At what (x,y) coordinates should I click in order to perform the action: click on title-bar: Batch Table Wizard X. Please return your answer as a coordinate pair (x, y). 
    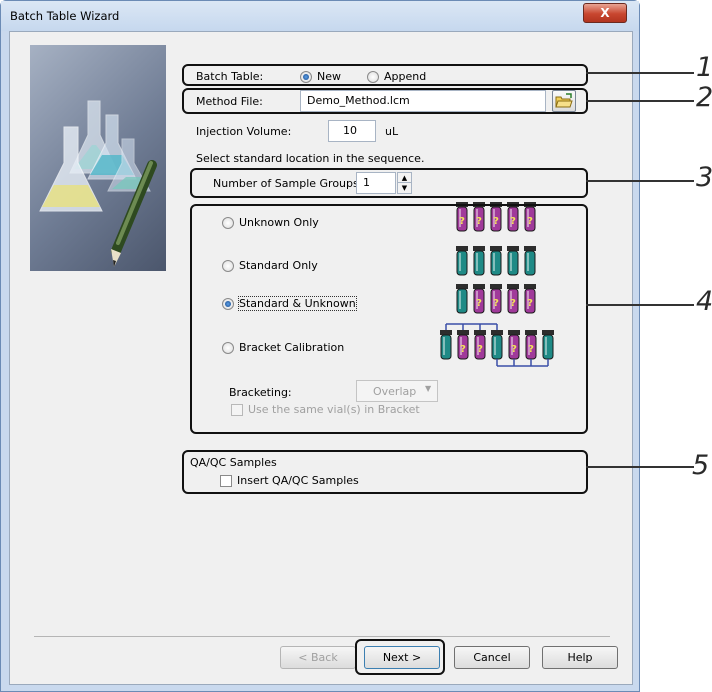
    Looking at the image, I should click on (320, 16).